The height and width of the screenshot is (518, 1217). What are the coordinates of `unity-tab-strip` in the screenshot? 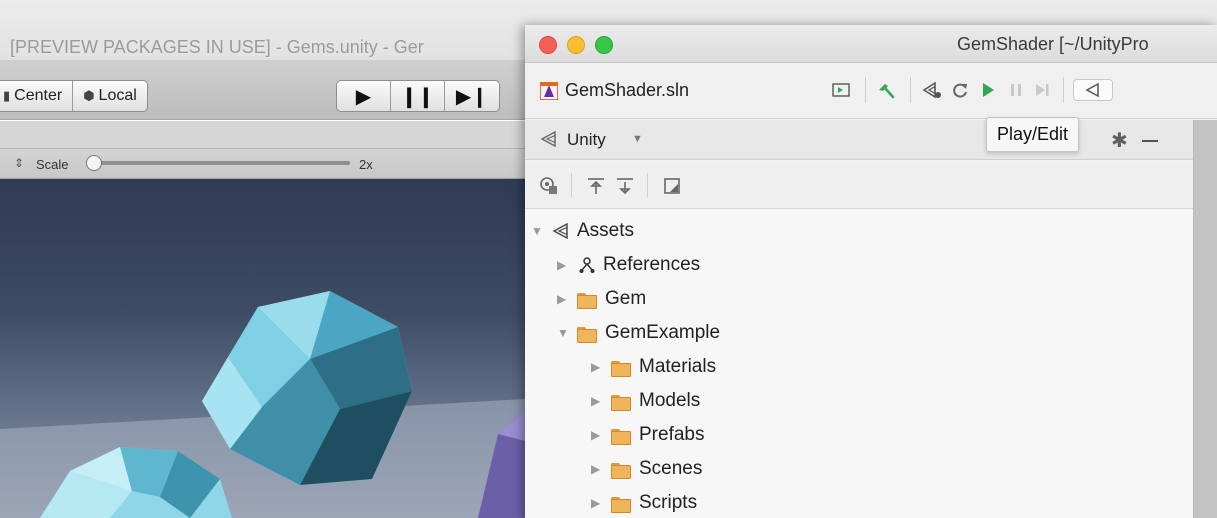 It's located at (262, 135).